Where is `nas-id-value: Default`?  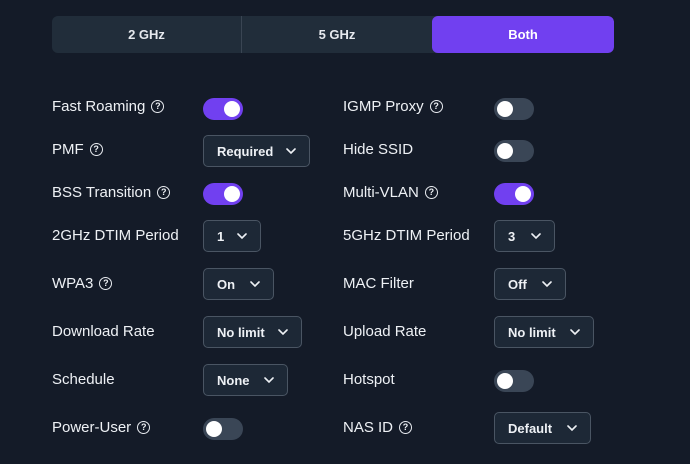
nas-id-value: Default is located at coordinates (530, 428).